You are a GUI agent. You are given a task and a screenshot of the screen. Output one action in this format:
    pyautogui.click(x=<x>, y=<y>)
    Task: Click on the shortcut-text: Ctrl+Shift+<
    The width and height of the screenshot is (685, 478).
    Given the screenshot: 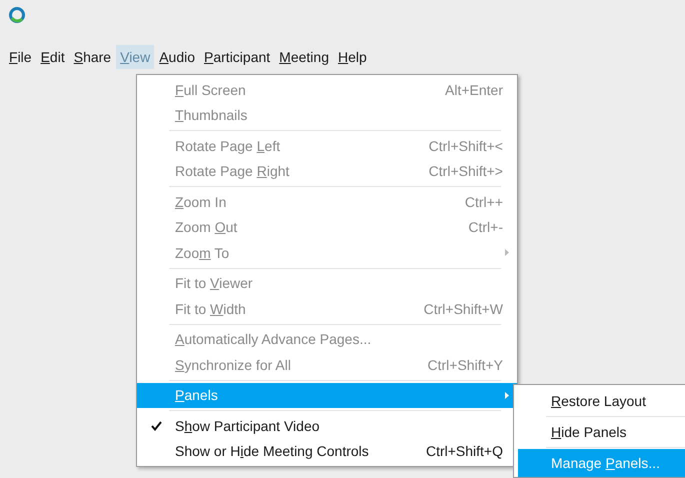 What is the action you would take?
    pyautogui.click(x=465, y=146)
    